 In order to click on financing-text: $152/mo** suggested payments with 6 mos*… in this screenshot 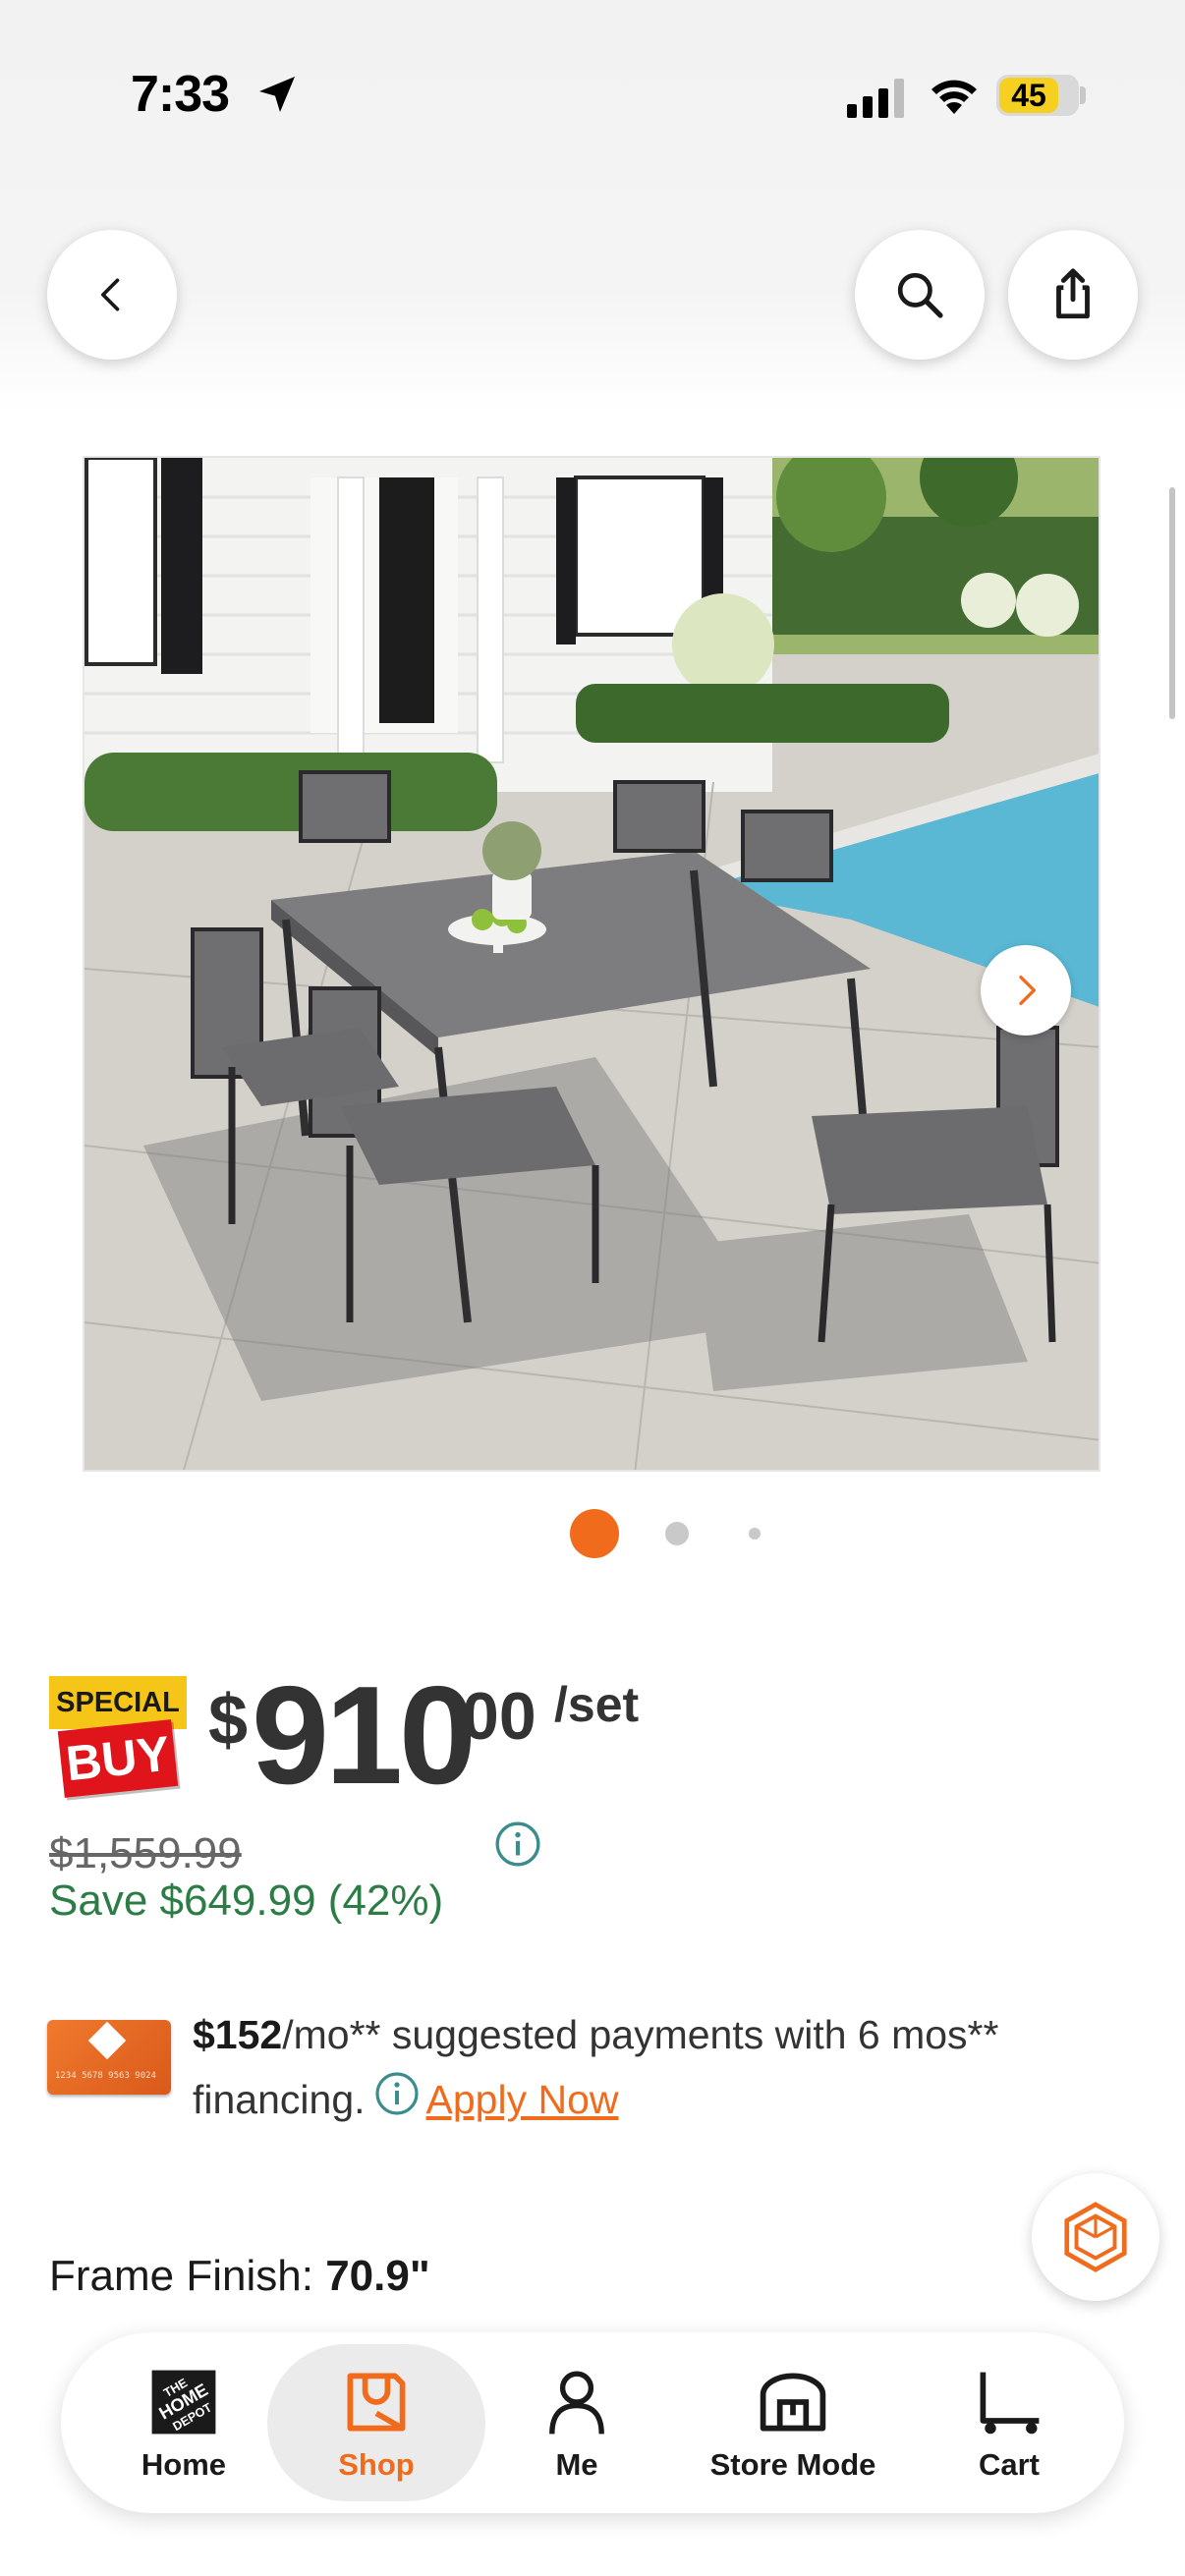, I will do `click(635, 2067)`.